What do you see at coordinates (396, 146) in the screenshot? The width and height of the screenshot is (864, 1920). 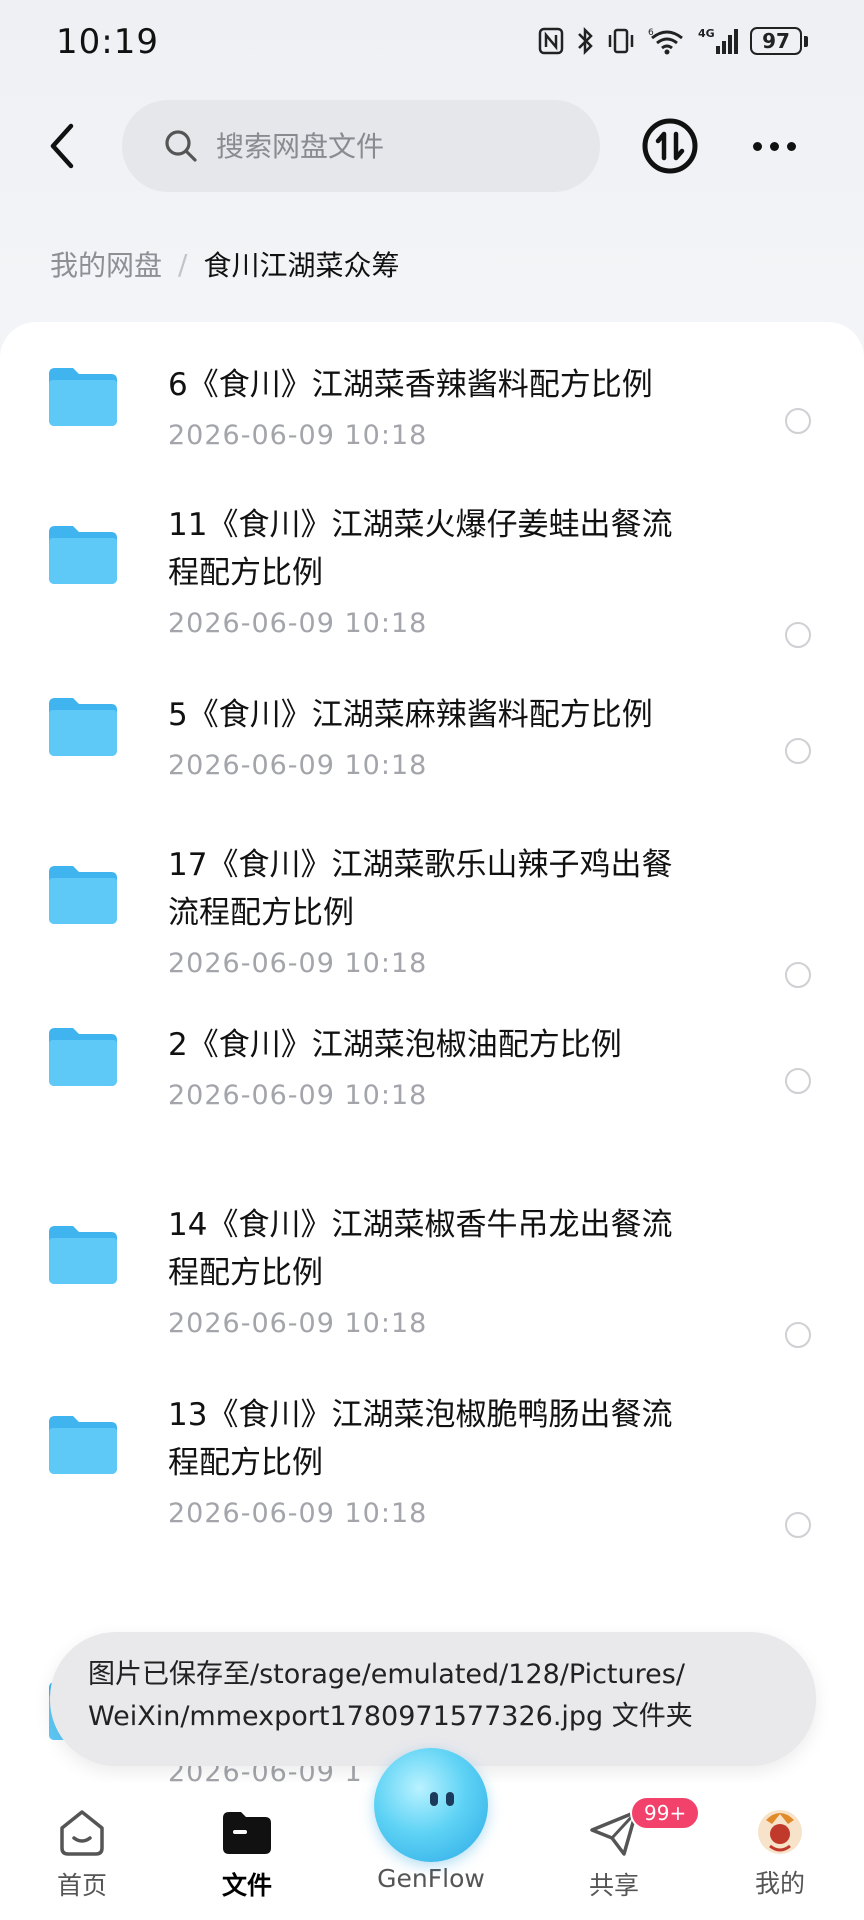 I see `search-input` at bounding box center [396, 146].